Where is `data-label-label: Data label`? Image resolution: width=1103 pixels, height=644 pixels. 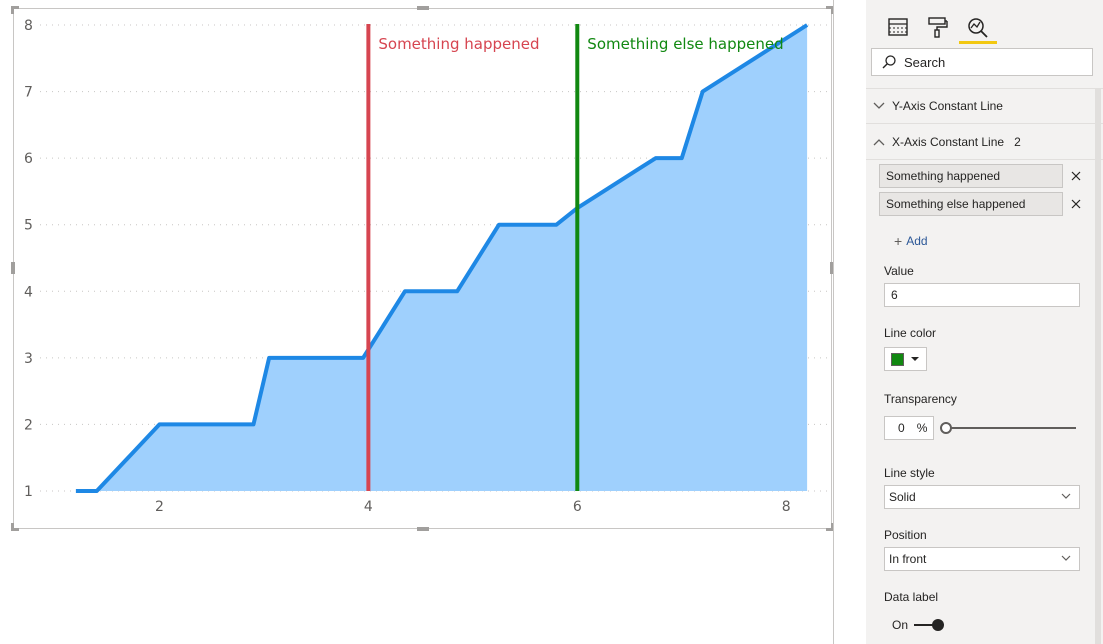
data-label-label: Data label is located at coordinates (911, 597).